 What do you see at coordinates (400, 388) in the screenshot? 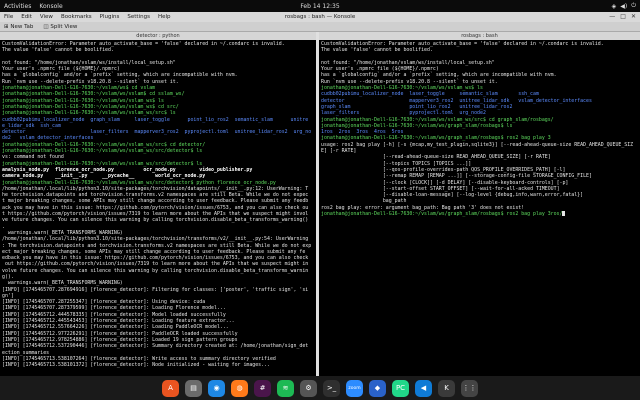
I see `pycharm-icon: PC` at bounding box center [400, 388].